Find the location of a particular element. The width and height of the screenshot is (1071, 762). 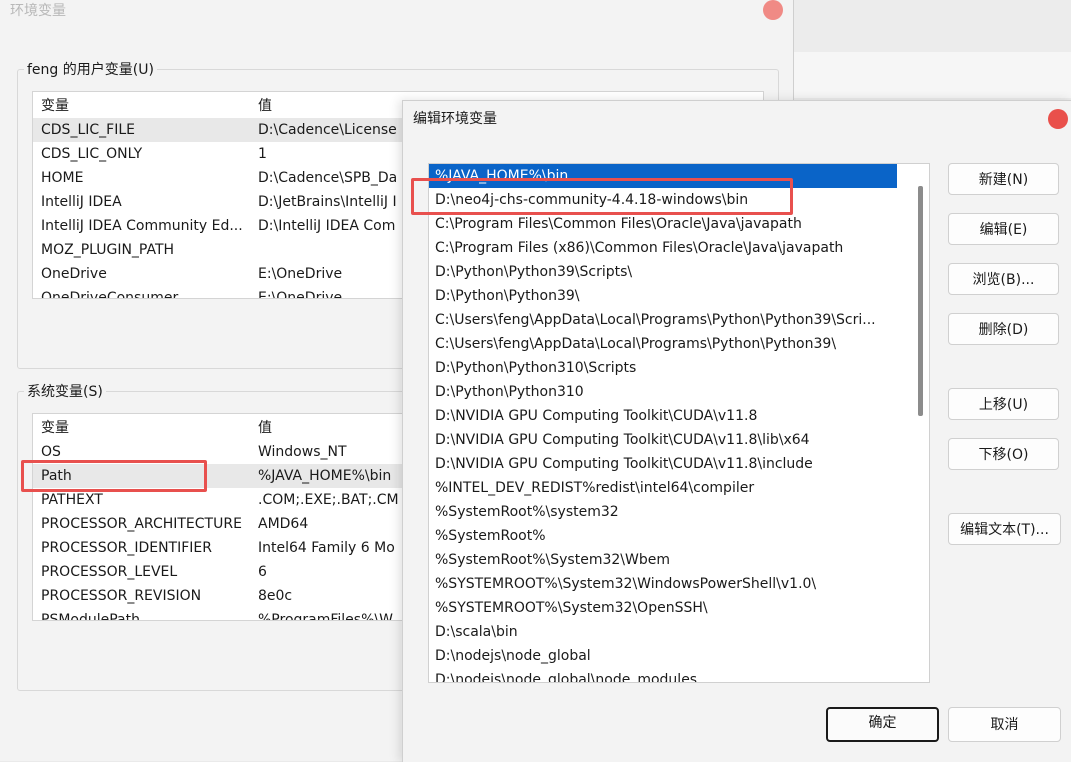

user-vars-label: feng 的用户变量(U) is located at coordinates (90, 69).